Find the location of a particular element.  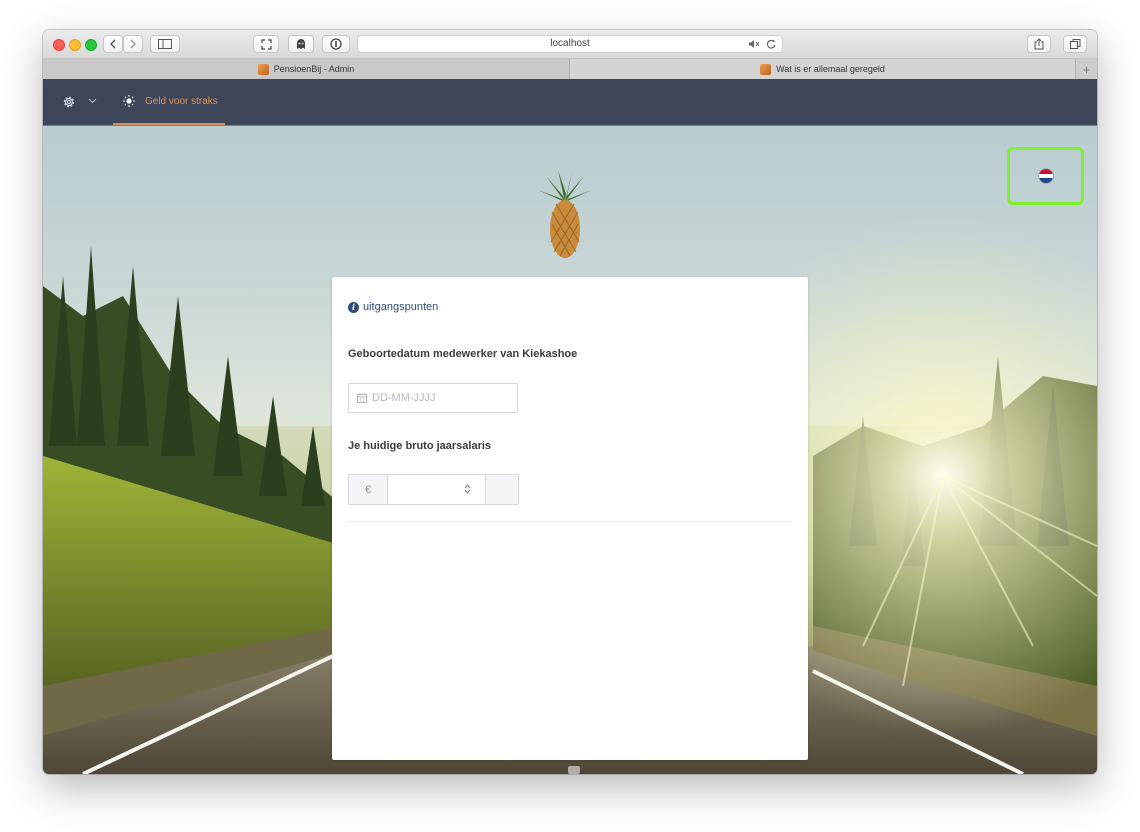

nav-tab-label: Geld voor straks is located at coordinates (181, 101).